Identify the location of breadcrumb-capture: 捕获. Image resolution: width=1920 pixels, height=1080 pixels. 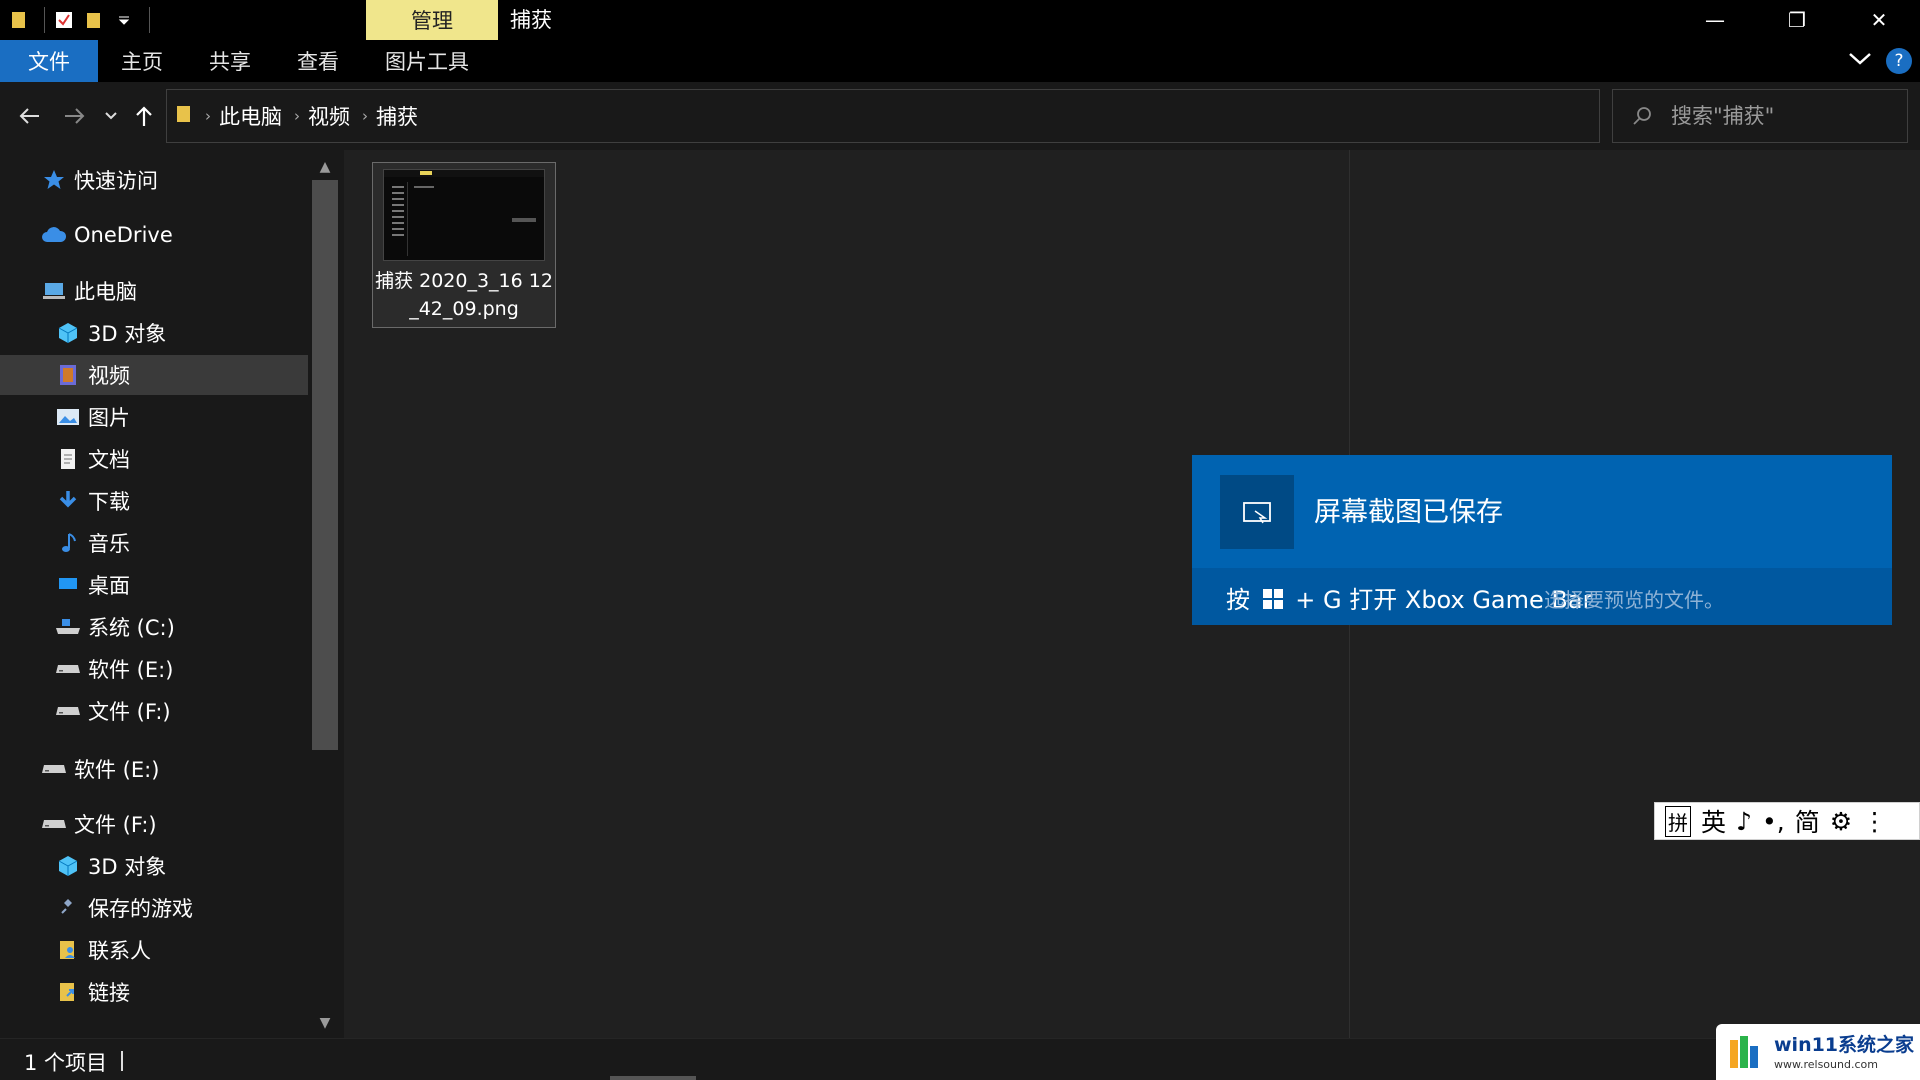
(397, 116).